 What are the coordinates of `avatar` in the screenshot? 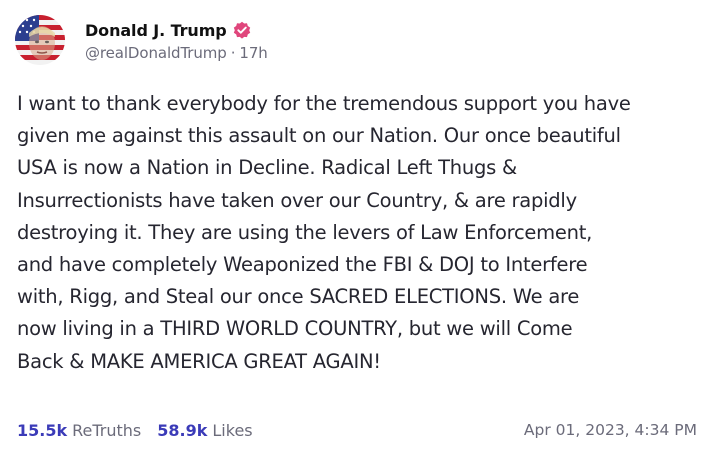 It's located at (40, 40).